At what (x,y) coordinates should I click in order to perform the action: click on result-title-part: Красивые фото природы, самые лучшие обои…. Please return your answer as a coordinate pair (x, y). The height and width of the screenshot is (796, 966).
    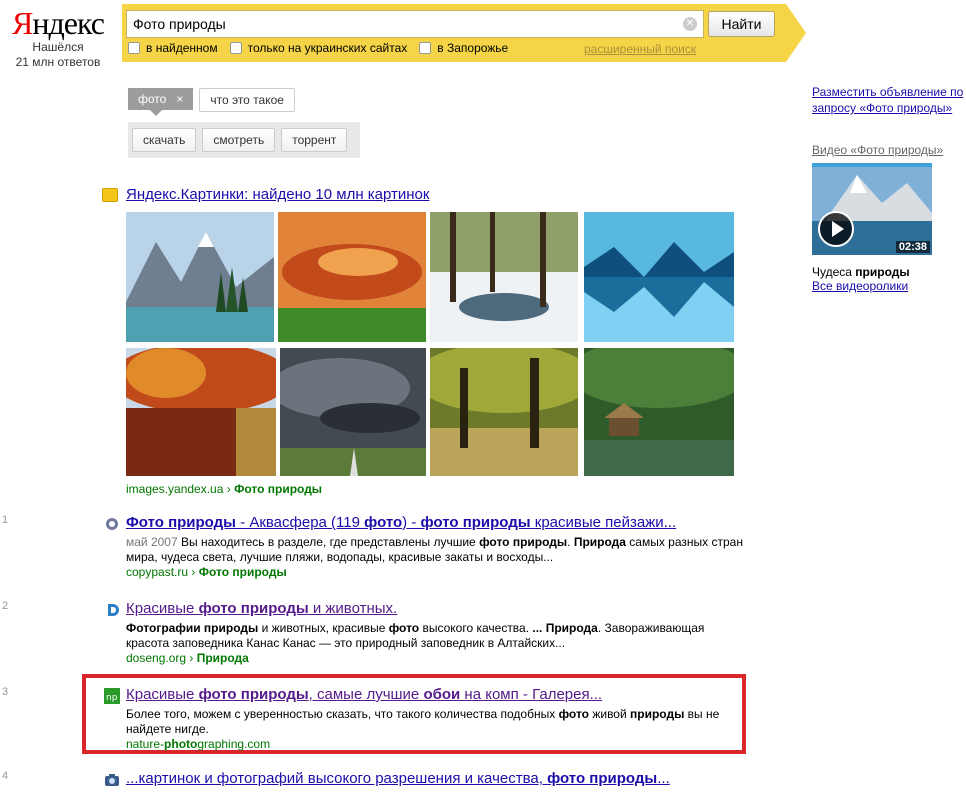
    Looking at the image, I should click on (364, 694).